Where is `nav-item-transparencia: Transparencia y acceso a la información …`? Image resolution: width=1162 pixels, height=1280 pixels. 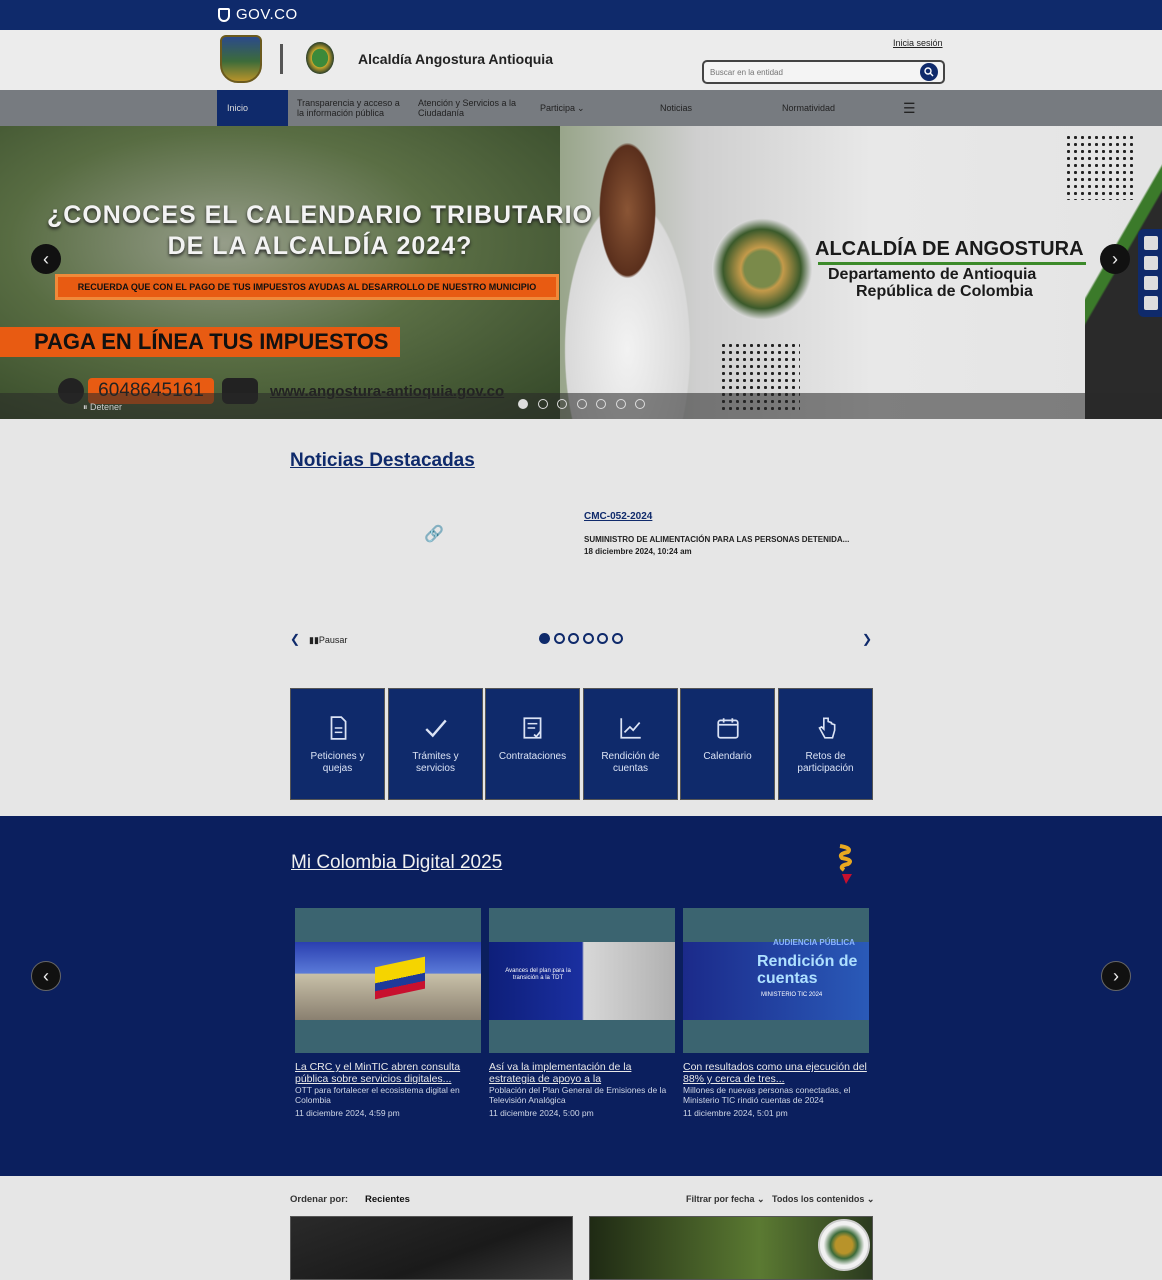 nav-item-transparencia: Transparencia y acceso a la información … is located at coordinates (352, 108).